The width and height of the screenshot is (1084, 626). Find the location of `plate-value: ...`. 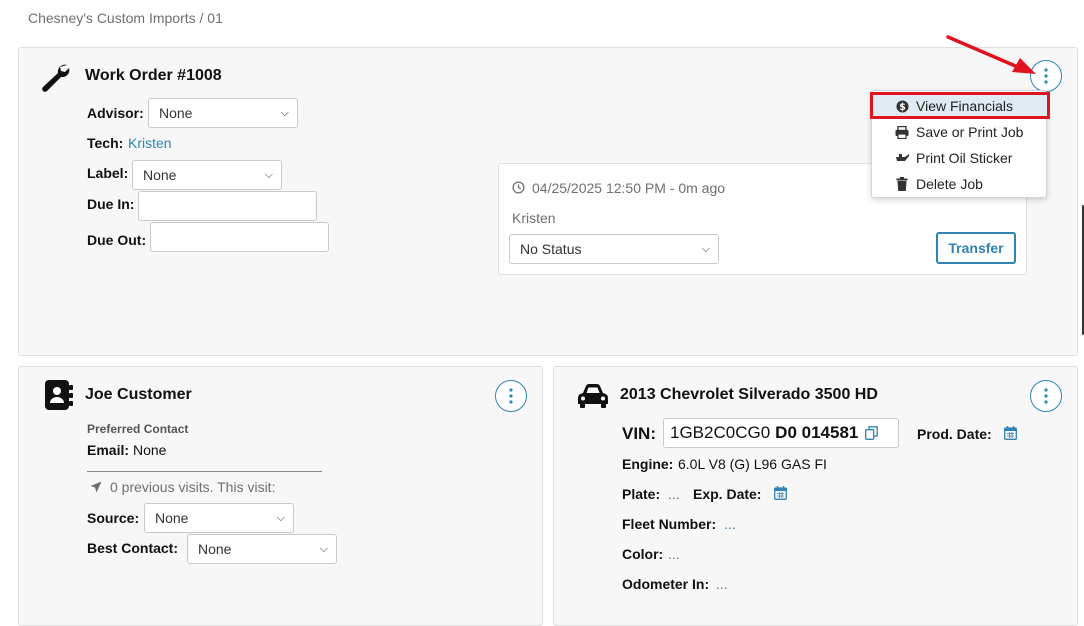

plate-value: ... is located at coordinates (674, 494).